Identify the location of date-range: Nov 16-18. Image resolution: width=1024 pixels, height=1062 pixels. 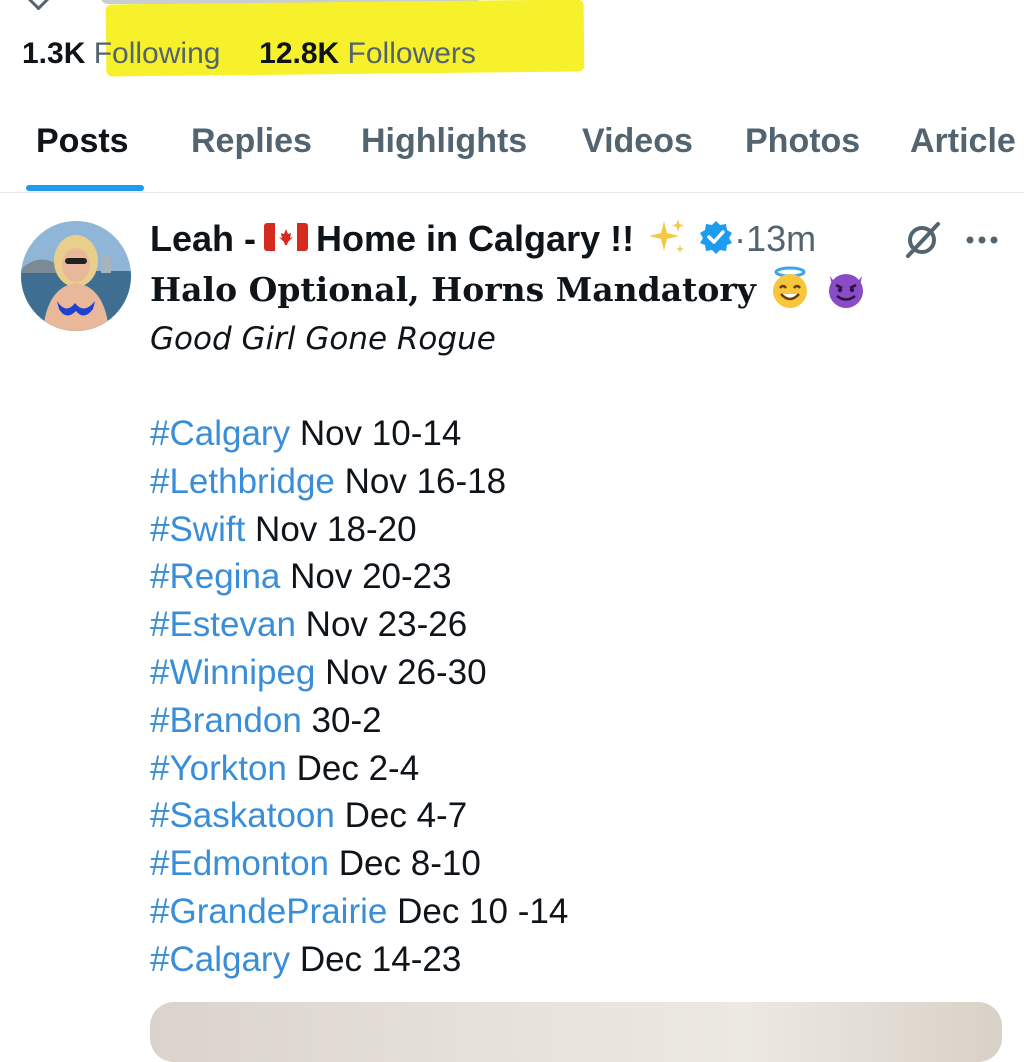
(425, 481).